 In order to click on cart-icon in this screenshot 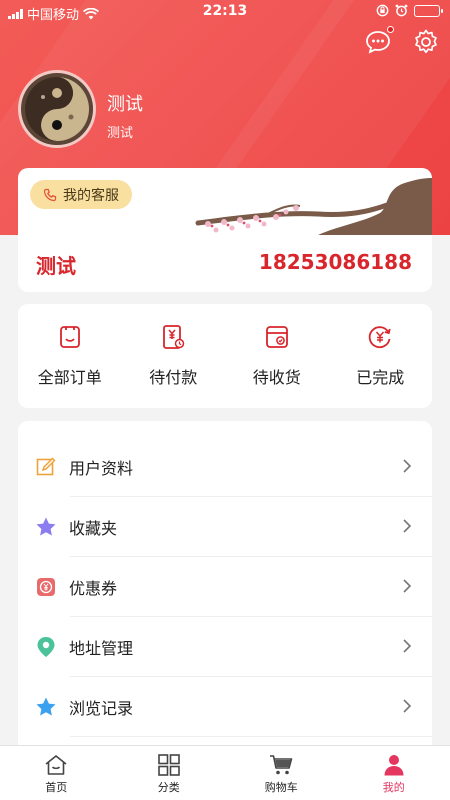, I will do `click(281, 765)`.